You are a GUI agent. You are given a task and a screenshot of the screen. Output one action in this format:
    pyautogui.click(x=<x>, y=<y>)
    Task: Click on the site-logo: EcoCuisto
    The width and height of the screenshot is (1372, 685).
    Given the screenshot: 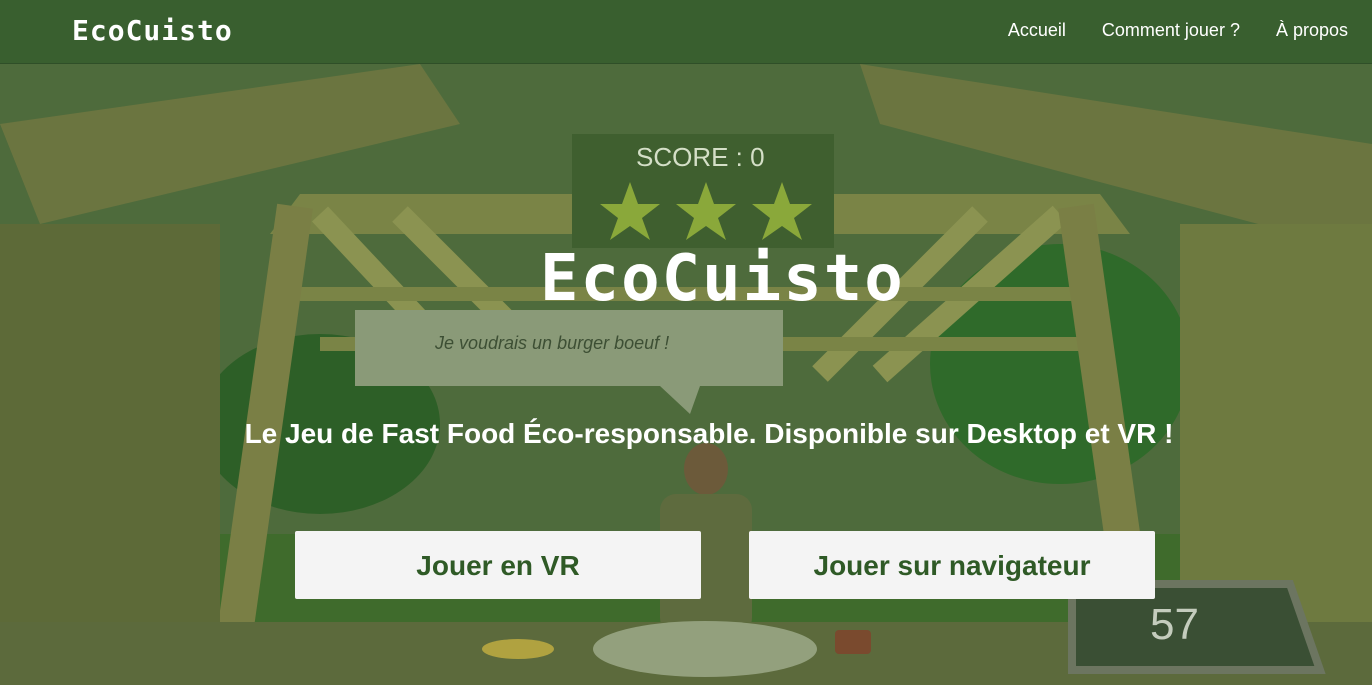 What is the action you would take?
    pyautogui.click(x=152, y=30)
    